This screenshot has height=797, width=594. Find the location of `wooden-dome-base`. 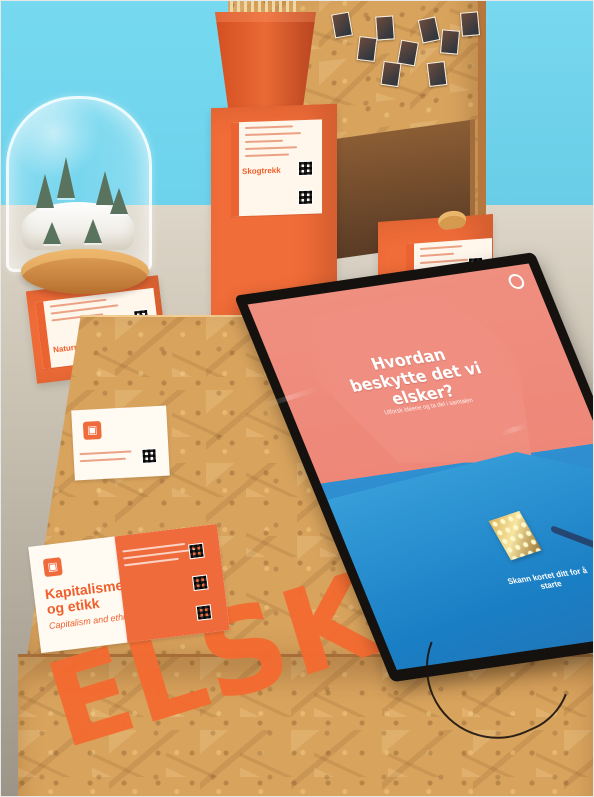

wooden-dome-base is located at coordinates (85, 271).